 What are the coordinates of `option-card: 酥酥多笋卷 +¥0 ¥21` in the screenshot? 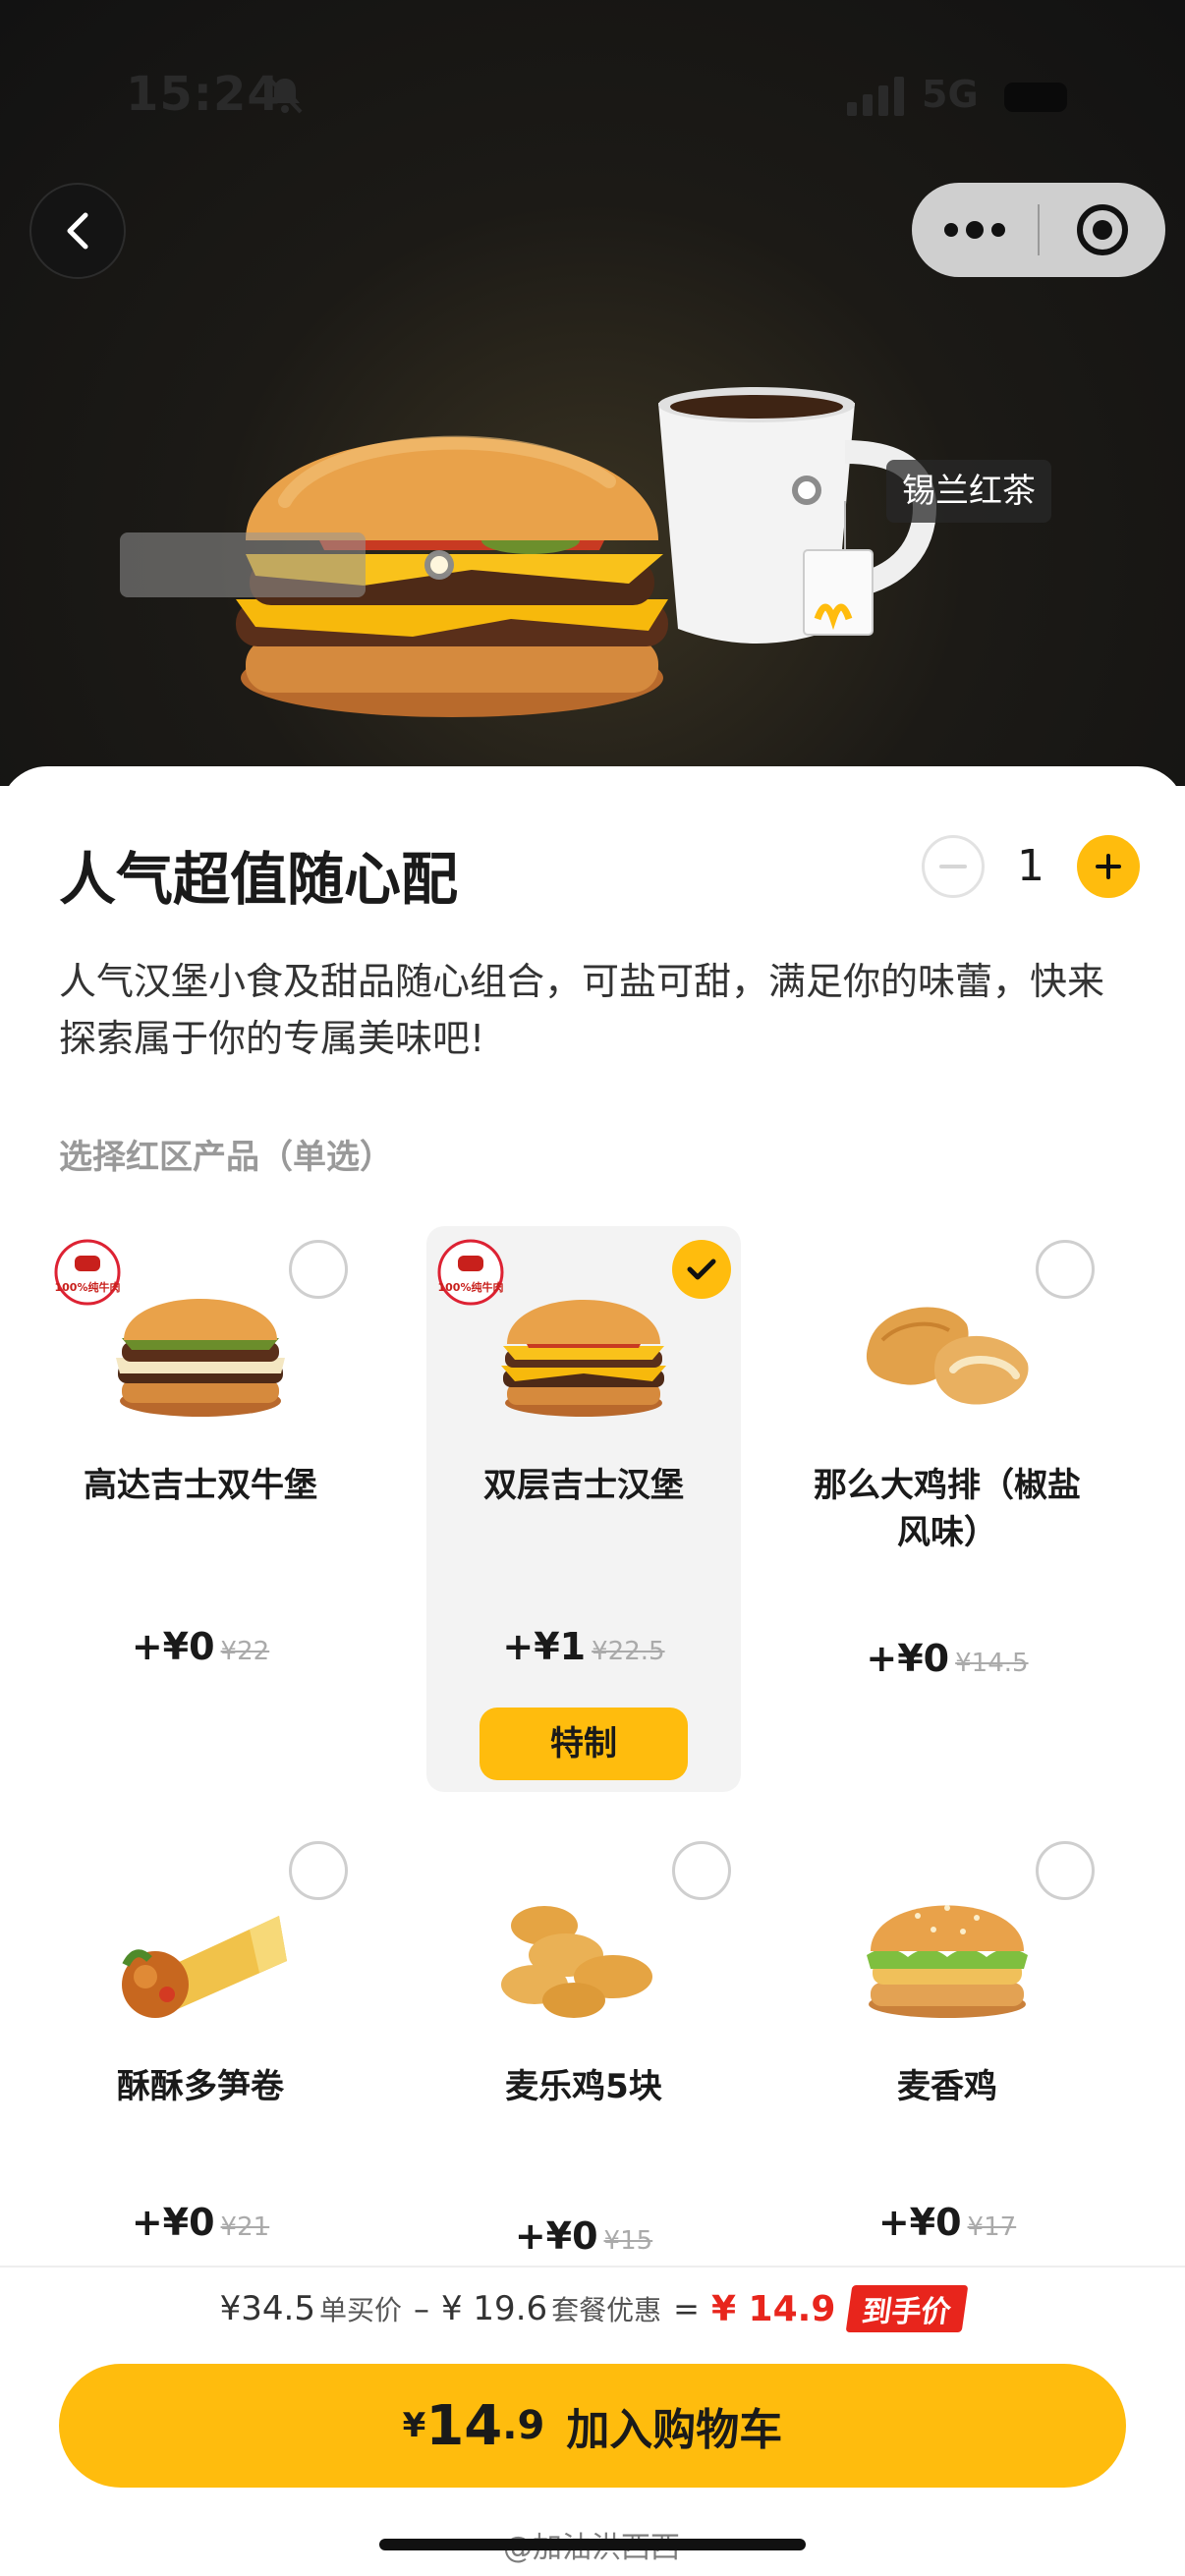 It's located at (200, 2035).